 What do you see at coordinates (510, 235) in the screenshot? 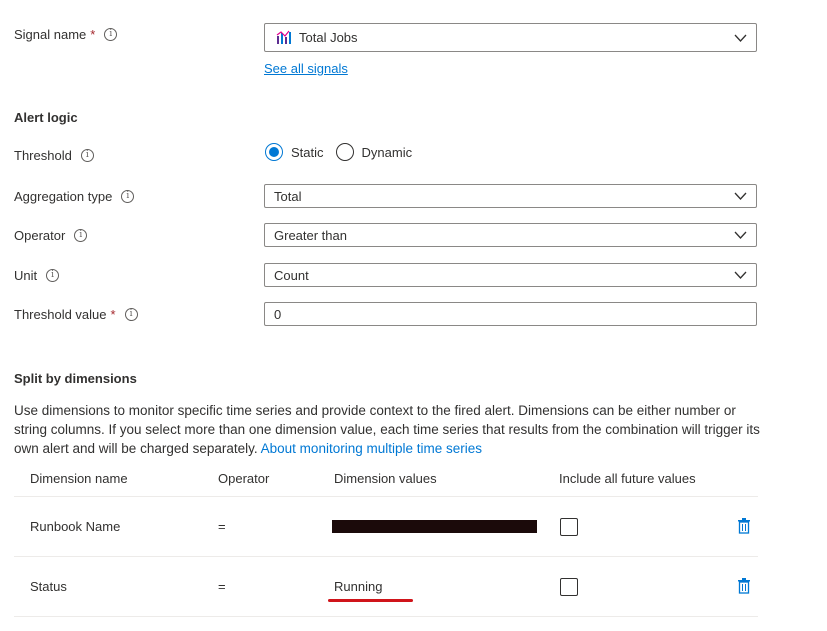
I see `operator-dropdown: Greater than` at bounding box center [510, 235].